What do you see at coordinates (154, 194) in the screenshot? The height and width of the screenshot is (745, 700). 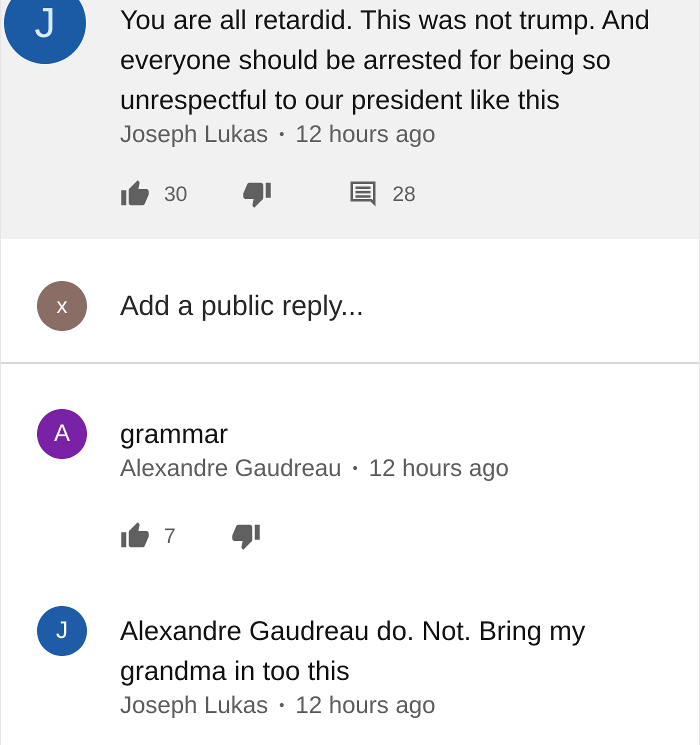 I see `like-button: 30` at bounding box center [154, 194].